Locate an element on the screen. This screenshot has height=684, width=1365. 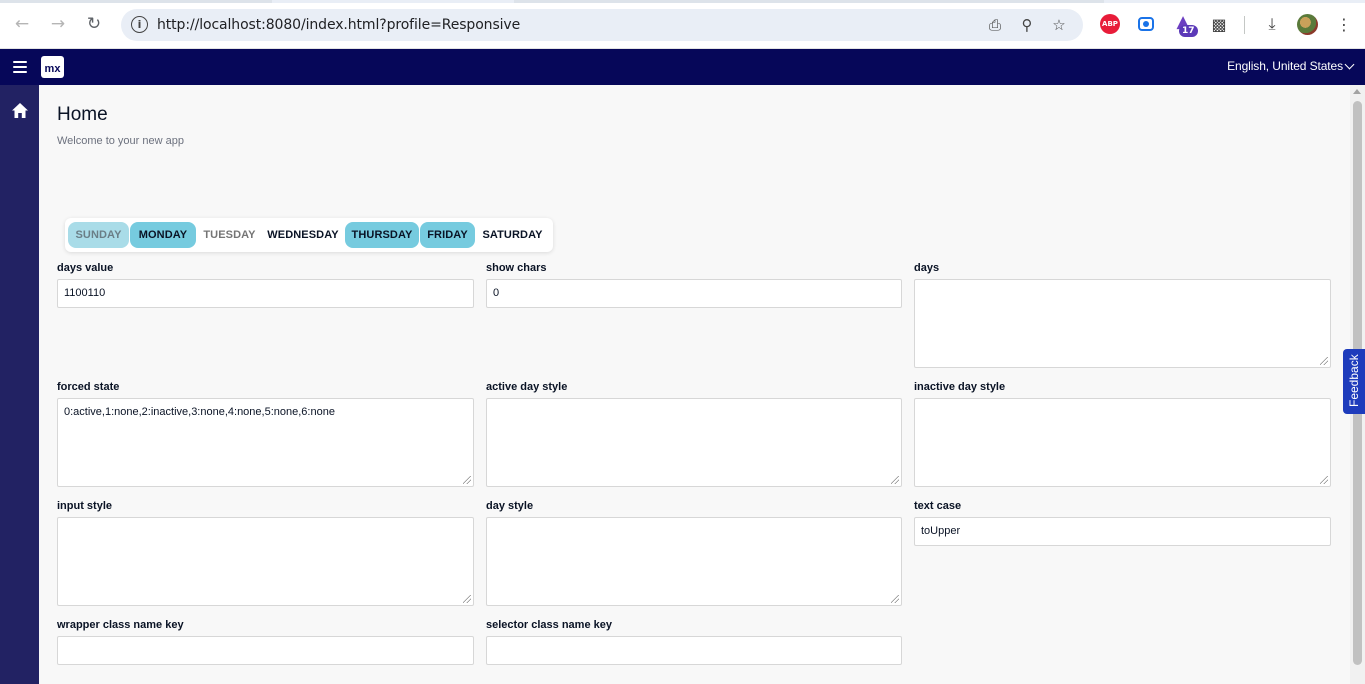
selector-class-name-key-input is located at coordinates (694, 650).